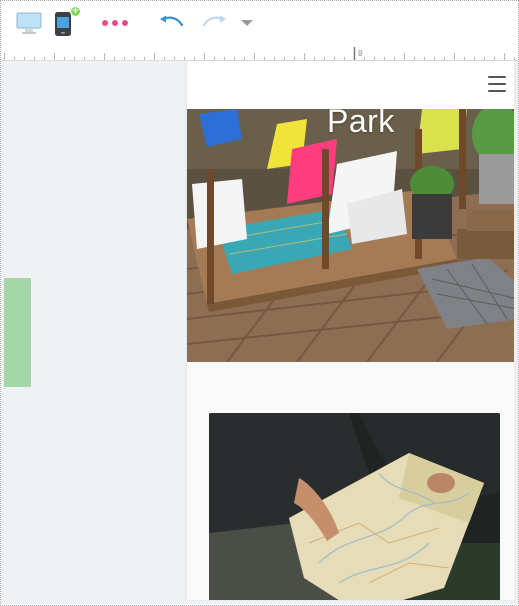 Image resolution: width=519 pixels, height=606 pixels. I want to click on redo-icon, so click(214, 21).